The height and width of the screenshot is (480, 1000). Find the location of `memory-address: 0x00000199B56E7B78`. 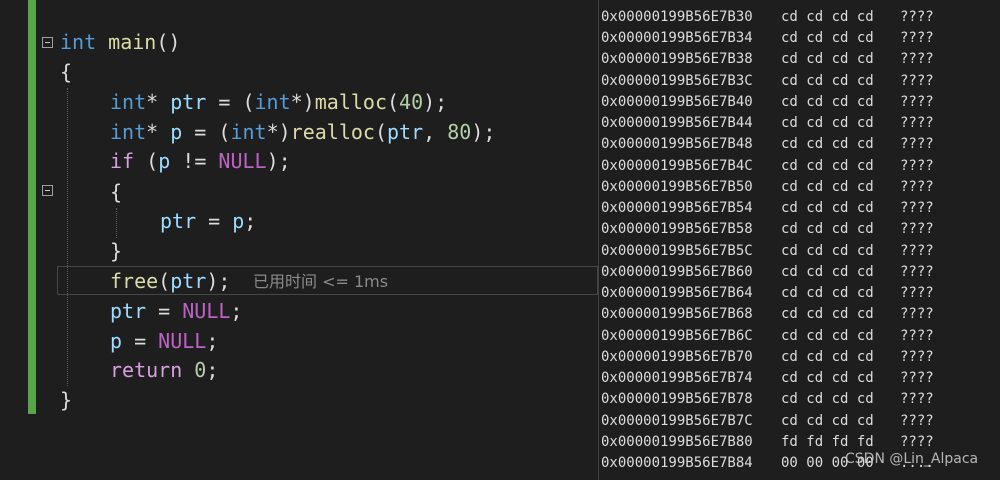

memory-address: 0x00000199B56E7B78 is located at coordinates (677, 399).